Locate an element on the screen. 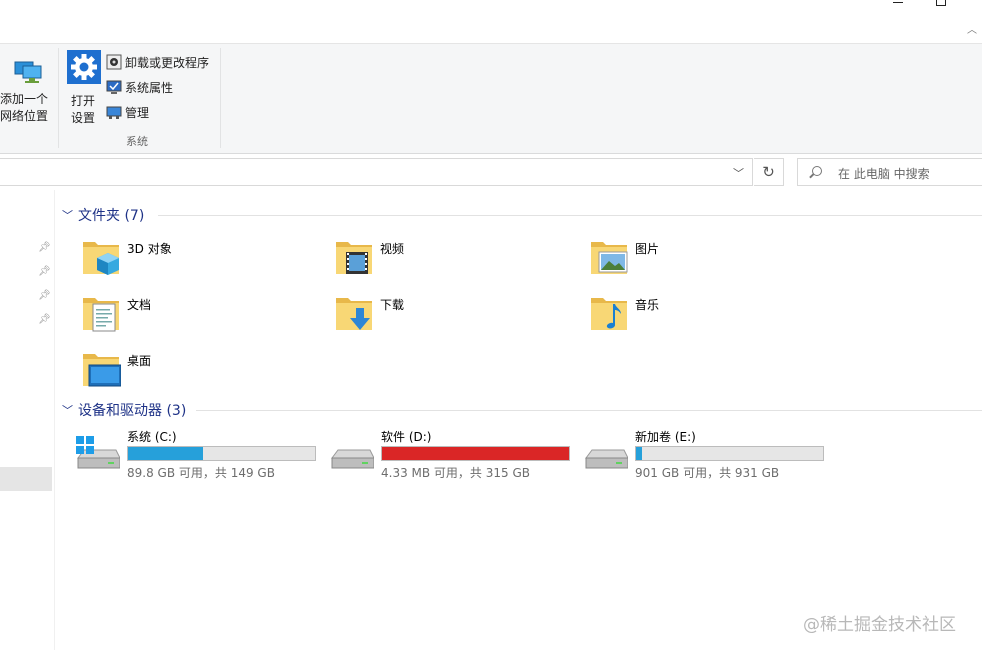  folder-music: 音乐 is located at coordinates (709, 318).